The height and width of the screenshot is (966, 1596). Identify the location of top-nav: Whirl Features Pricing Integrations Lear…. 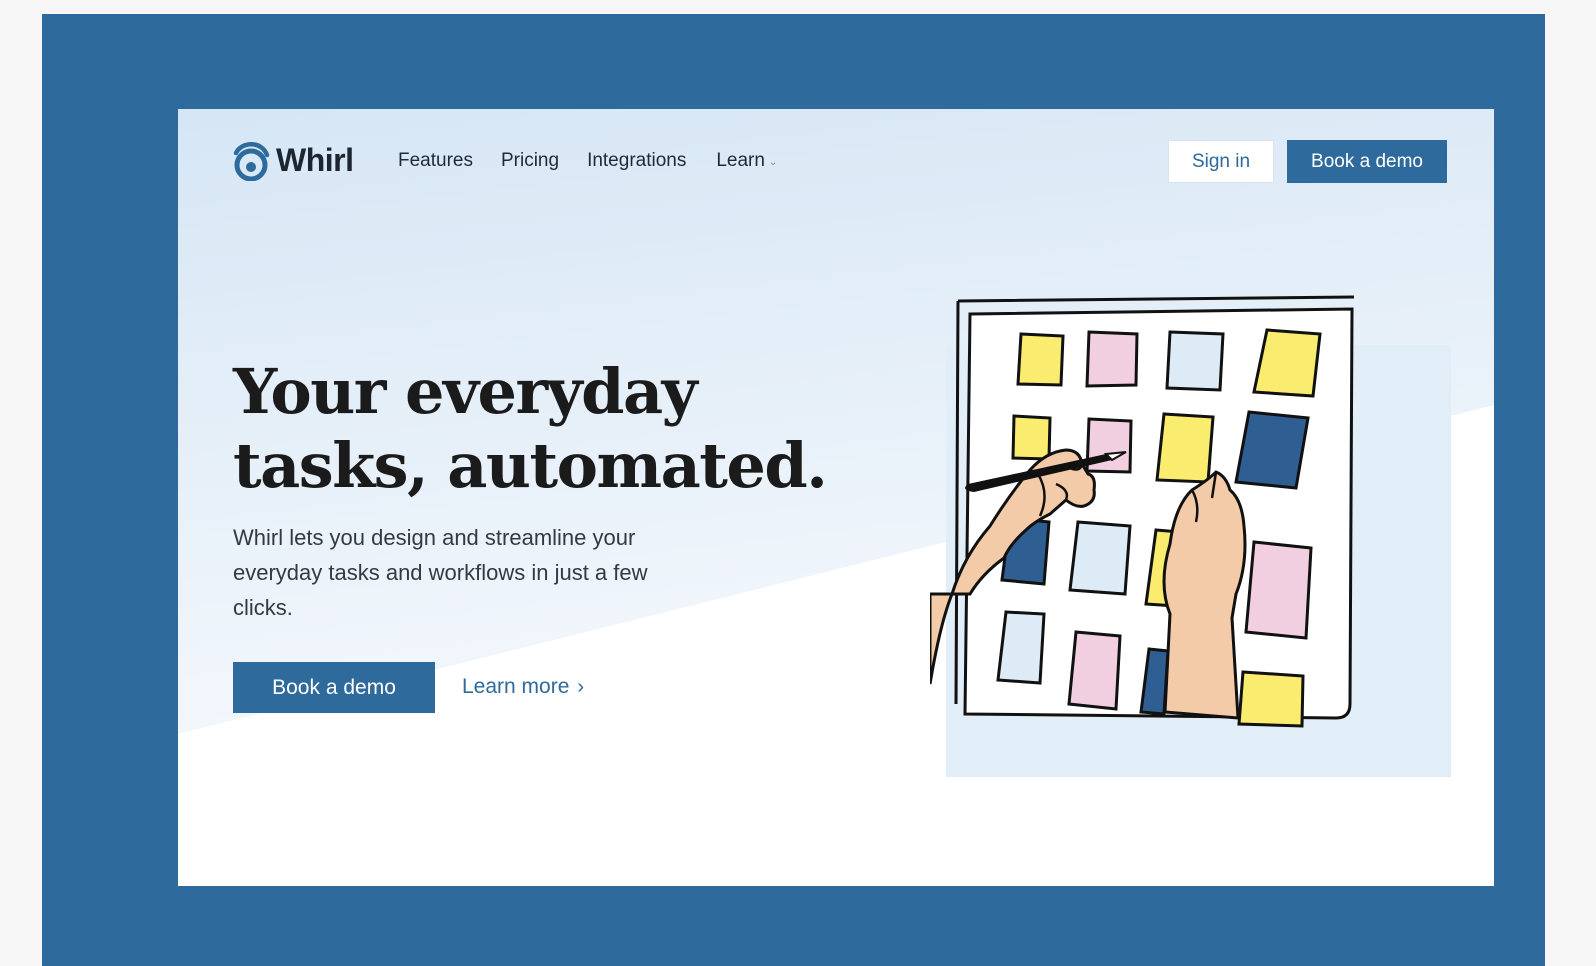
(836, 164).